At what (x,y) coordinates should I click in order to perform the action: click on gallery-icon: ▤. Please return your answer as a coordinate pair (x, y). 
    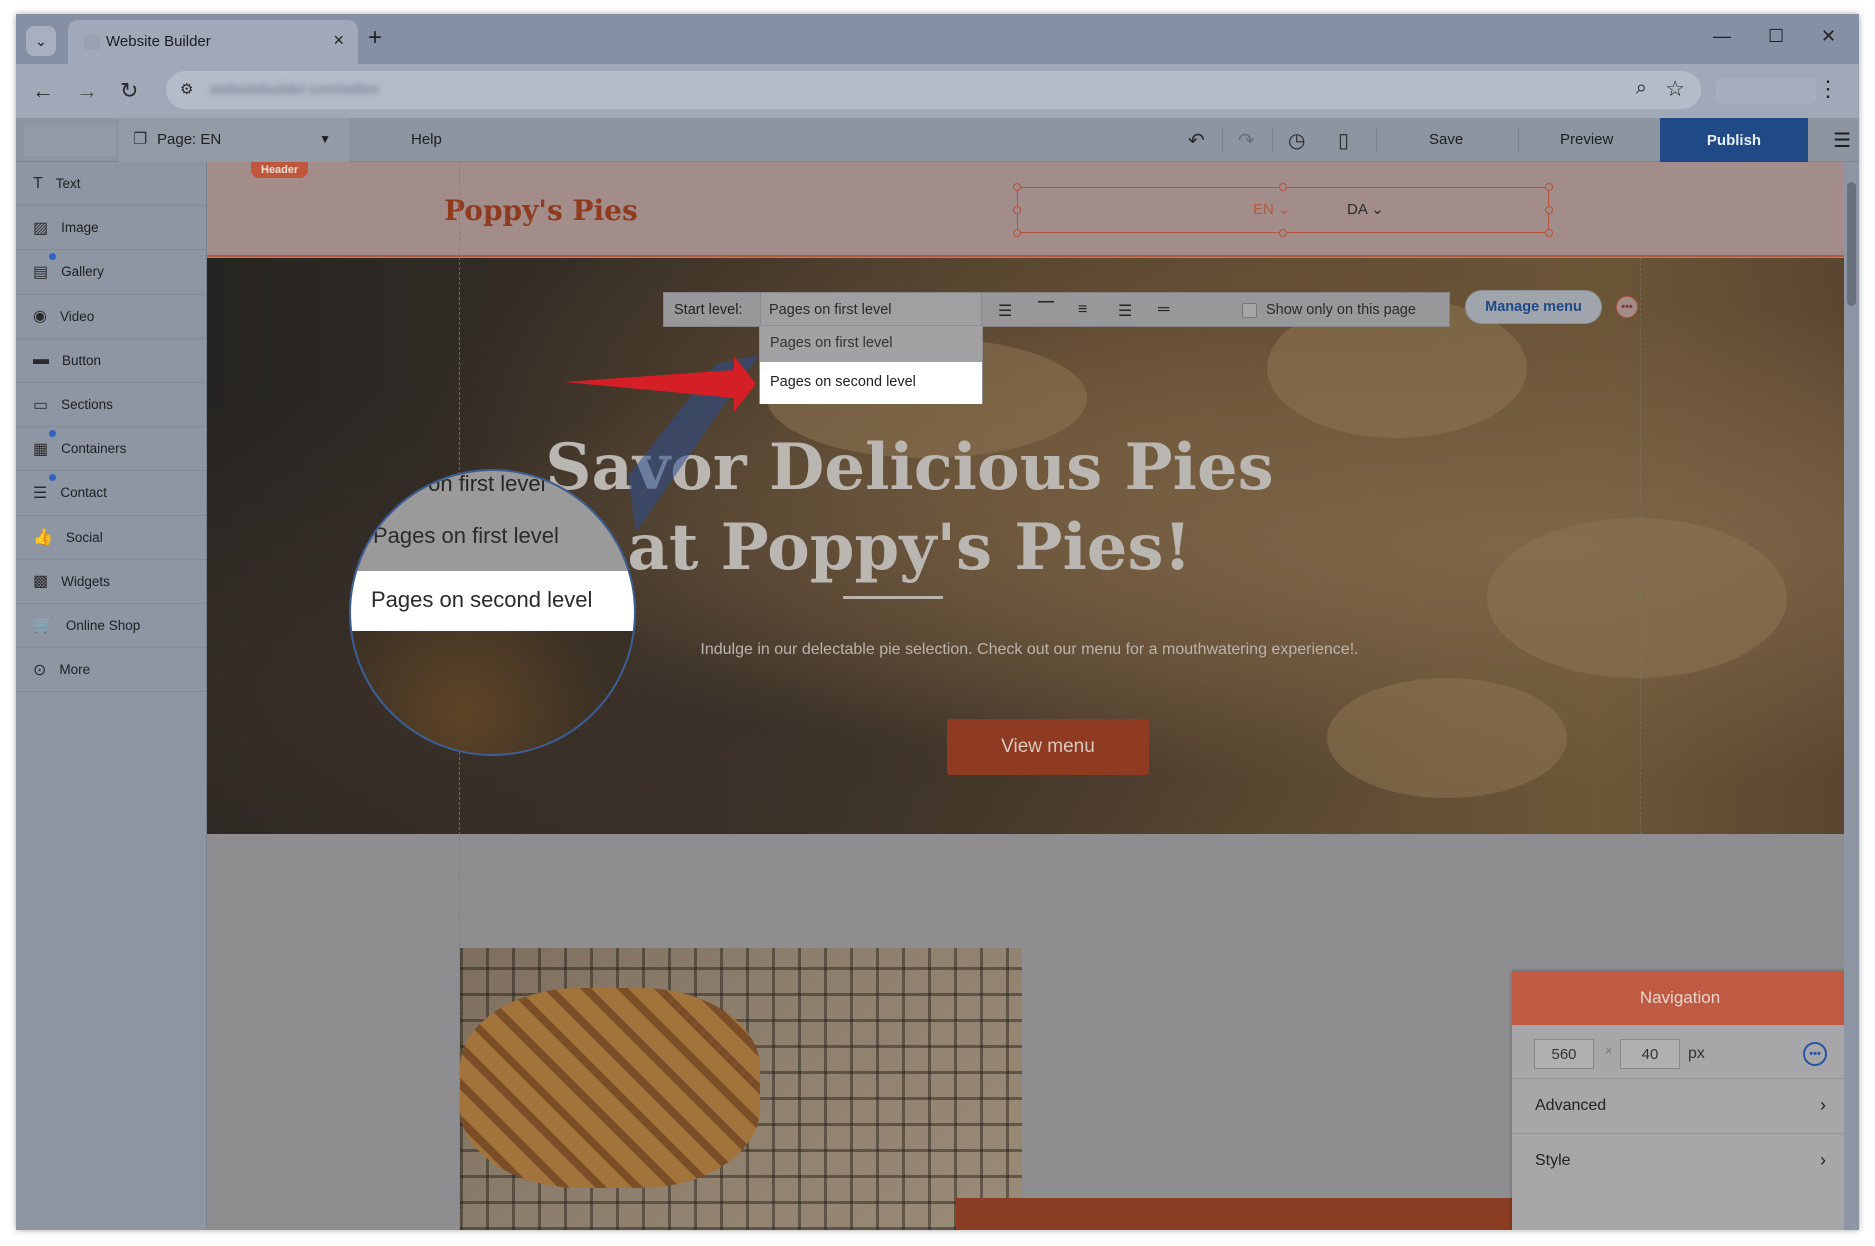
    Looking at the image, I should click on (41, 272).